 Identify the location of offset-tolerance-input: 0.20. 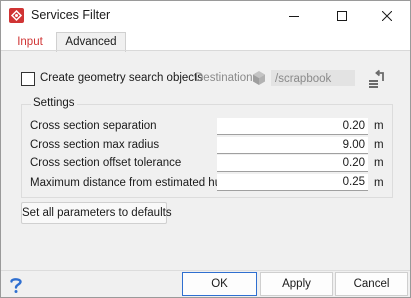
(292, 163).